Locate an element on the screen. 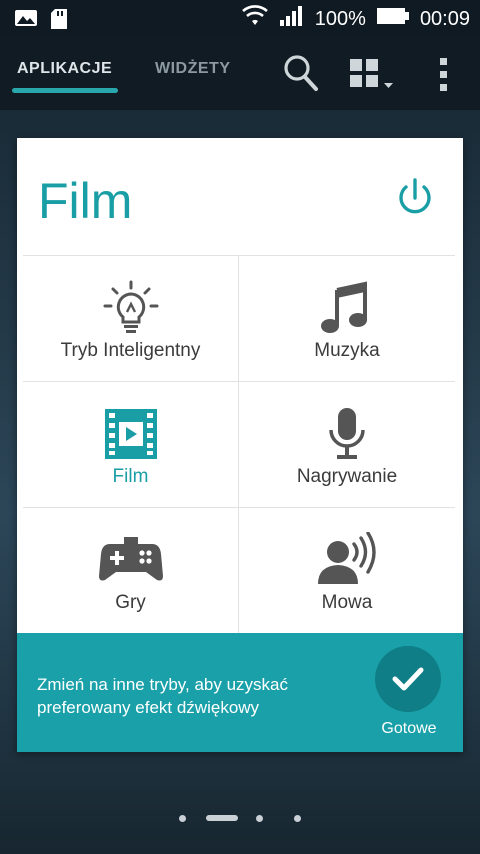  gamepad-icon is located at coordinates (130, 559).